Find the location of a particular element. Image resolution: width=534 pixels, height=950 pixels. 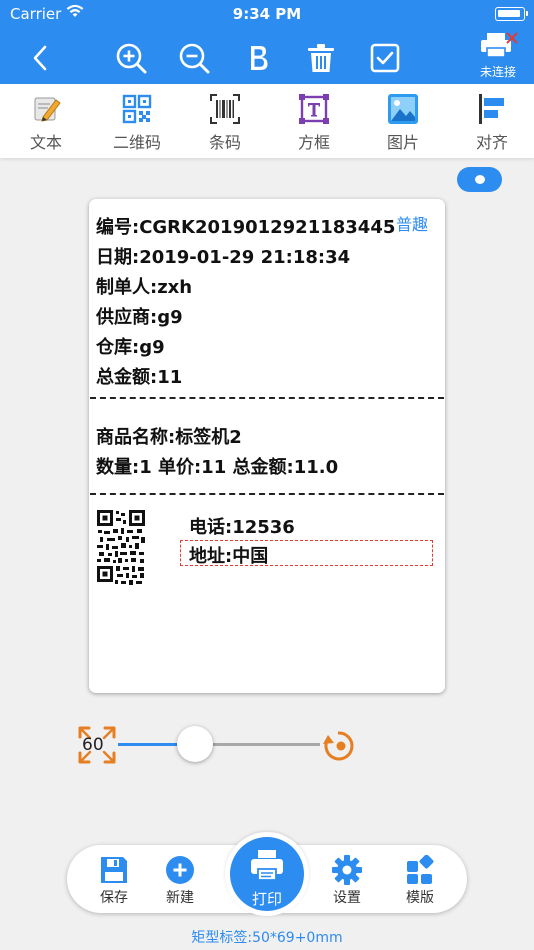

qr-code-element is located at coordinates (121, 548).